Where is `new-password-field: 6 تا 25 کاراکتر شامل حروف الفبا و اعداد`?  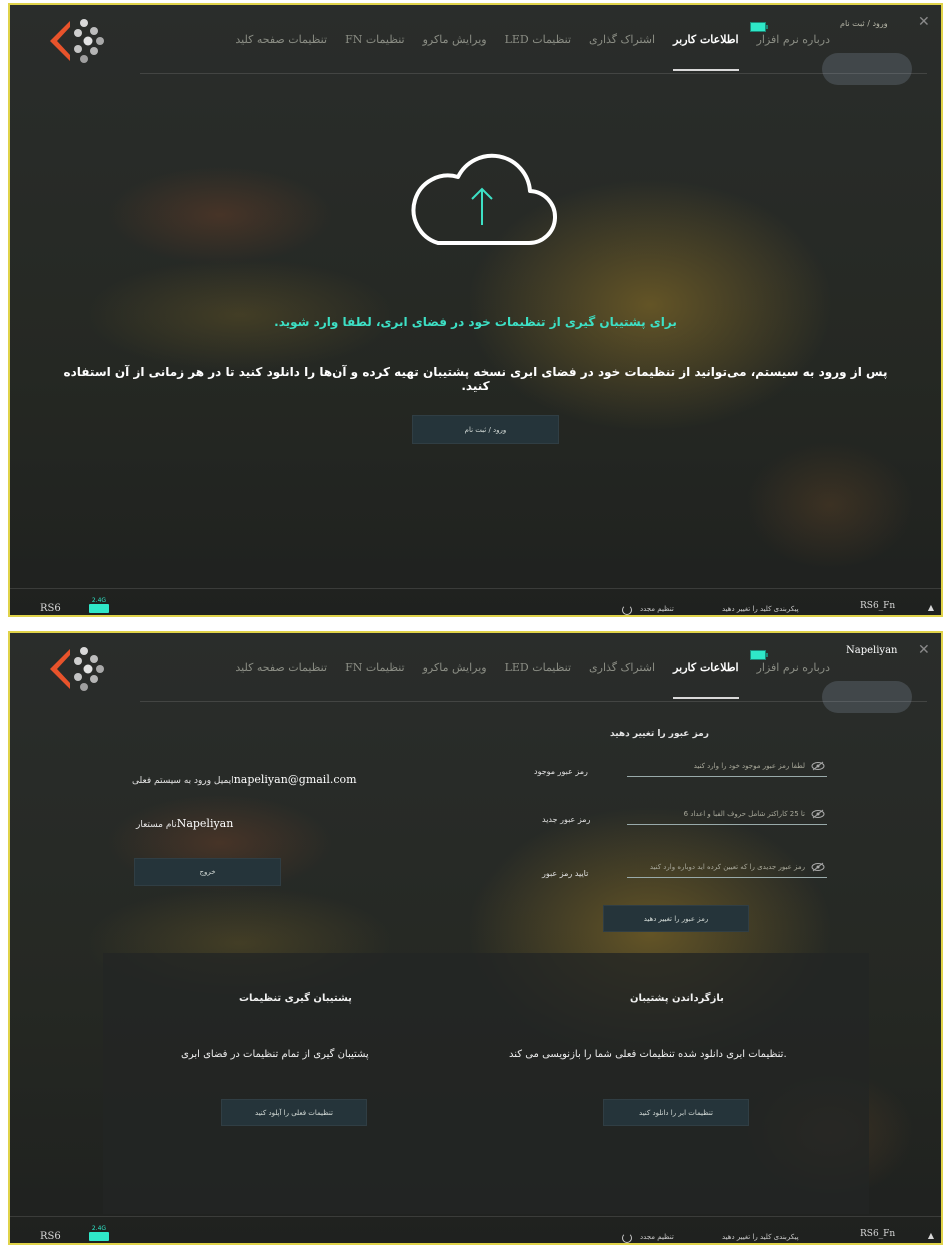 new-password-field: 6 تا 25 کاراکتر شامل حروف الفبا و اعداد is located at coordinates (727, 816).